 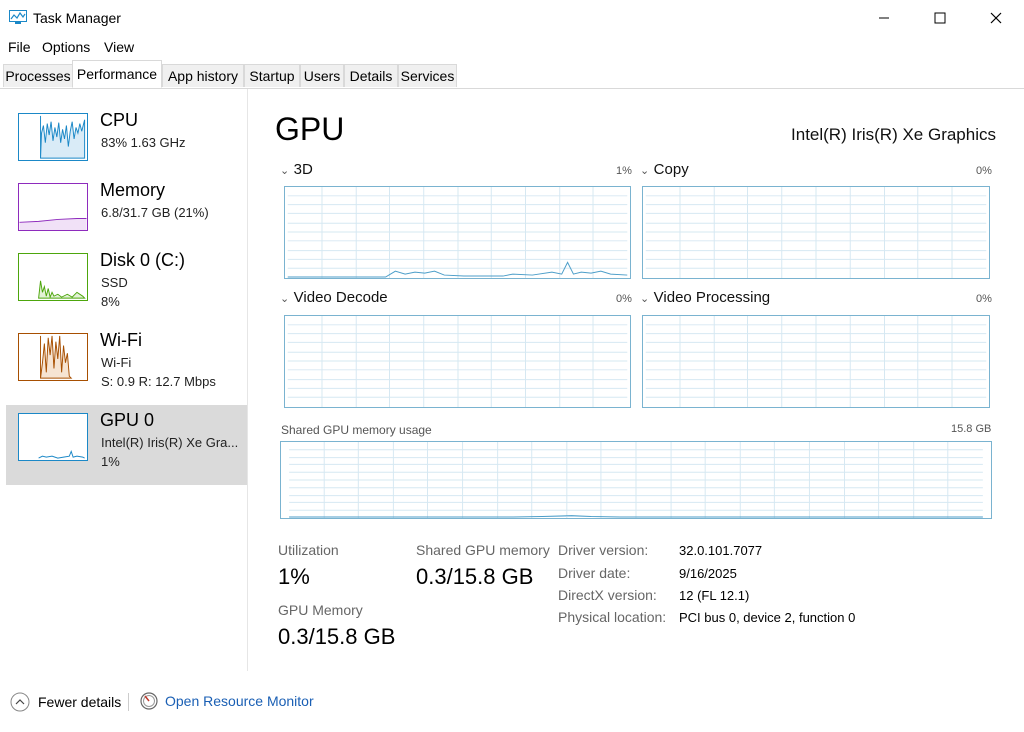 What do you see at coordinates (721, 550) in the screenshot?
I see `driver-version-value: 32.0.101.7077` at bounding box center [721, 550].